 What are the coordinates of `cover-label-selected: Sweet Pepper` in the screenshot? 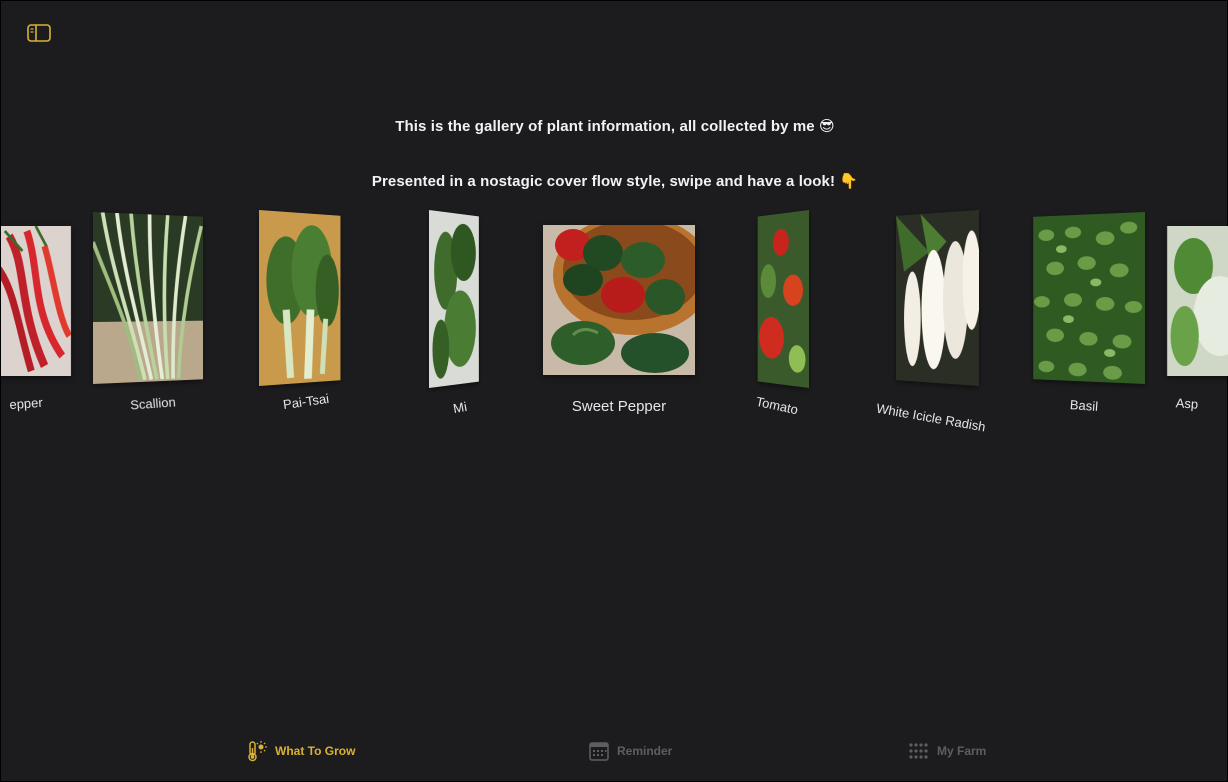 It's located at (619, 406).